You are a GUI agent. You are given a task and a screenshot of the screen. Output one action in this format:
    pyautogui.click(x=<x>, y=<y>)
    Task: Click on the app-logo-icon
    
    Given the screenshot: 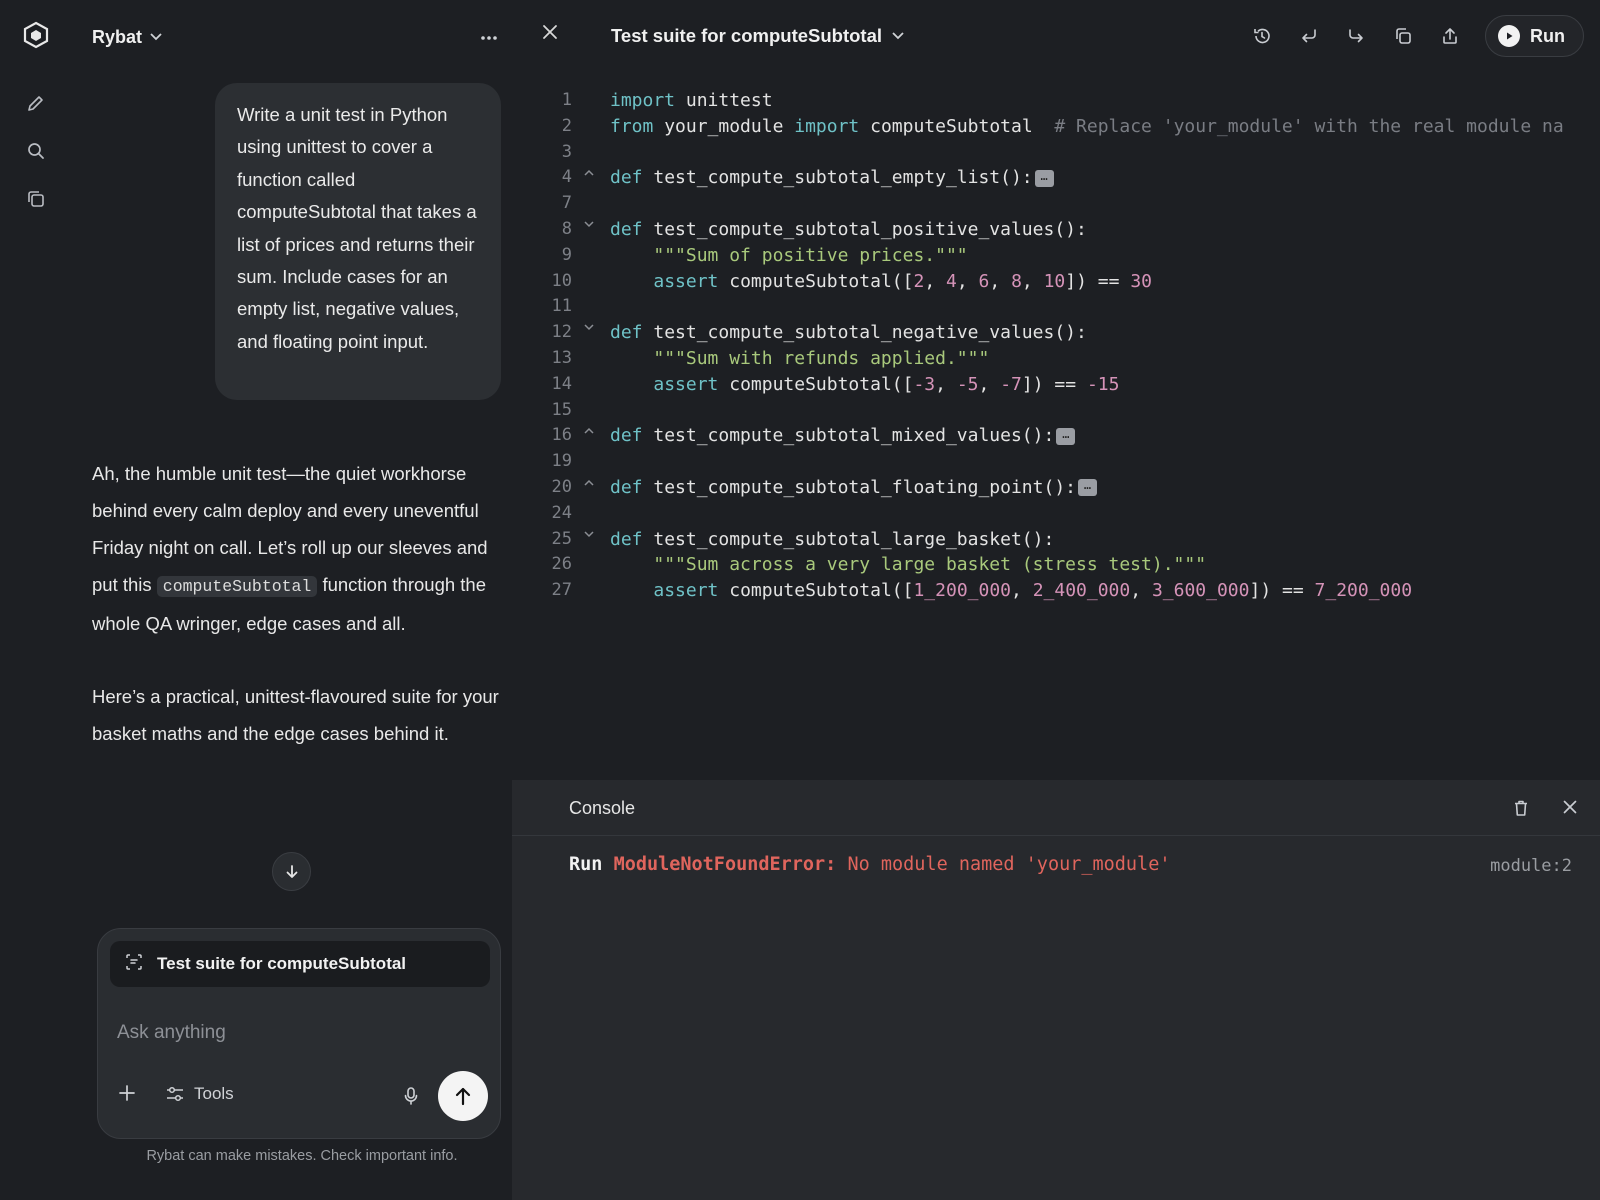 What is the action you would take?
    pyautogui.click(x=36, y=35)
    